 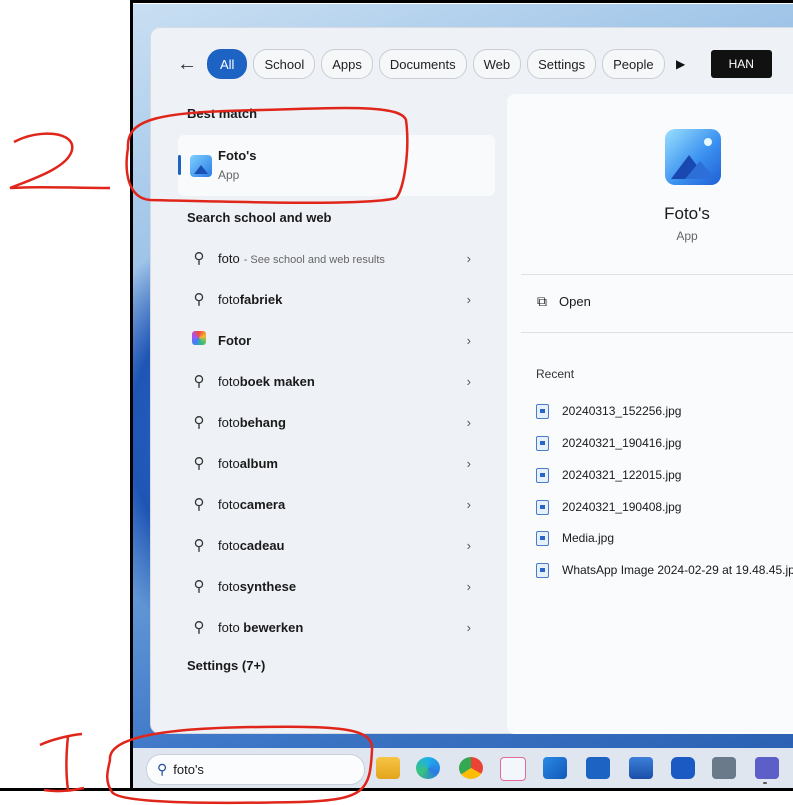 I want to click on suggestion-item: ⚲ fotosynthese ›, so click(x=336, y=586).